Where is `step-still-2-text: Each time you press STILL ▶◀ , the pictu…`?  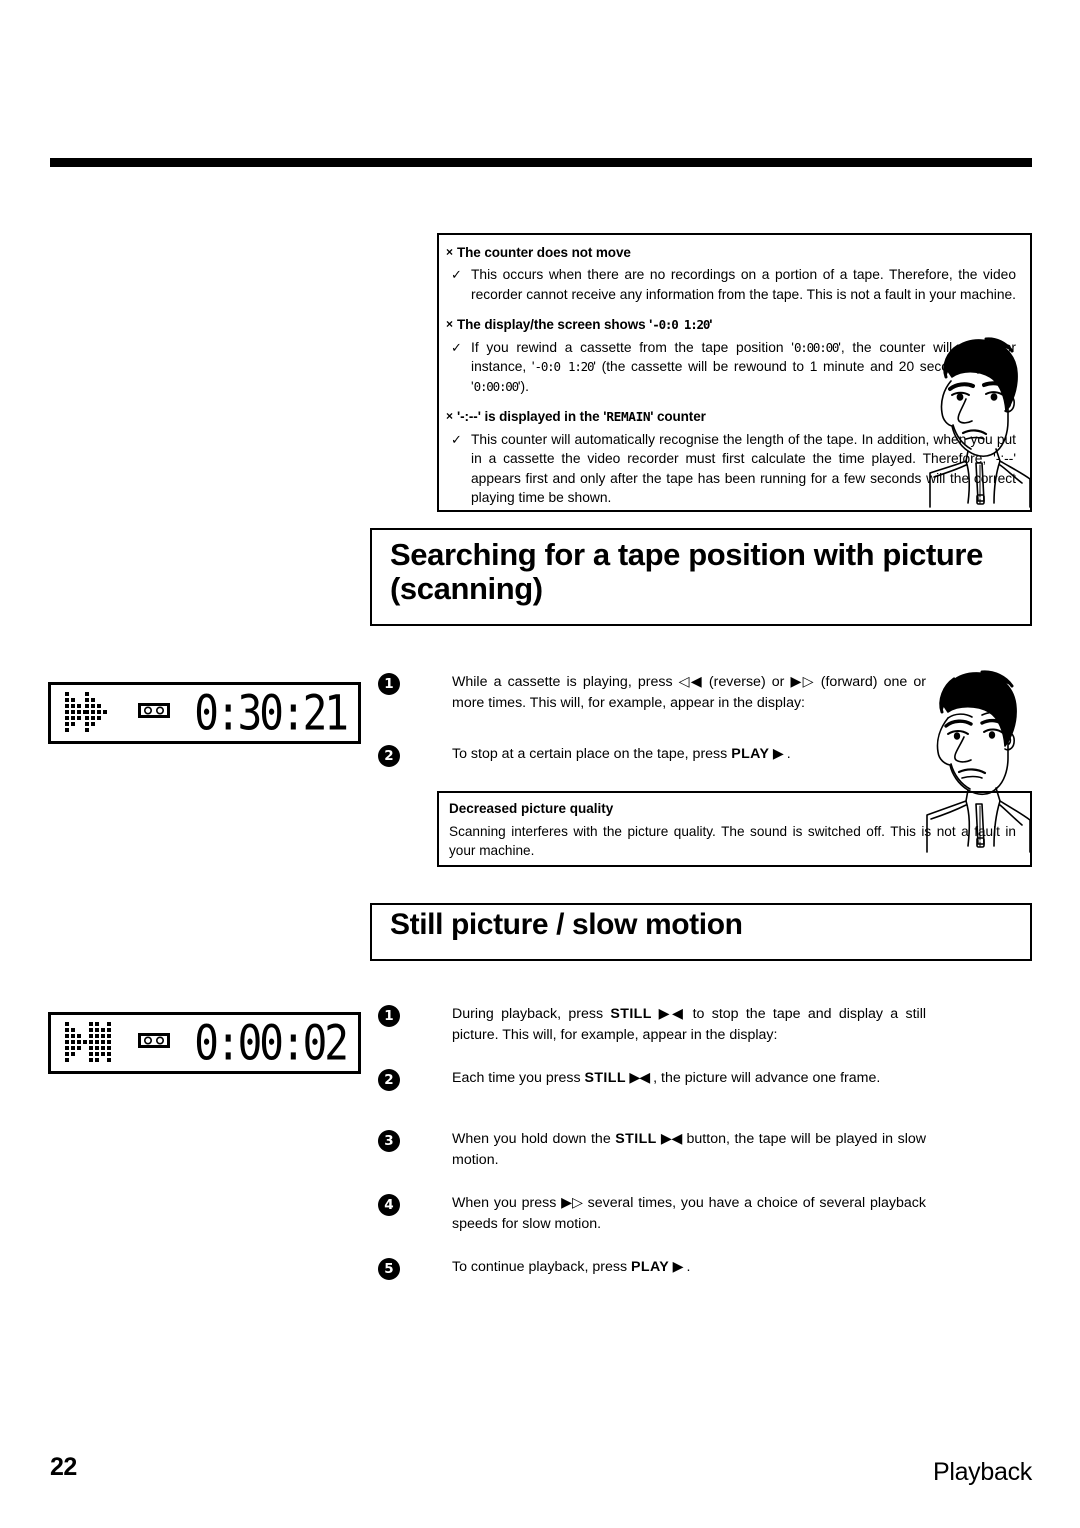 step-still-2-text: Each time you press STILL ▶◀ , the pictu… is located at coordinates (666, 1078).